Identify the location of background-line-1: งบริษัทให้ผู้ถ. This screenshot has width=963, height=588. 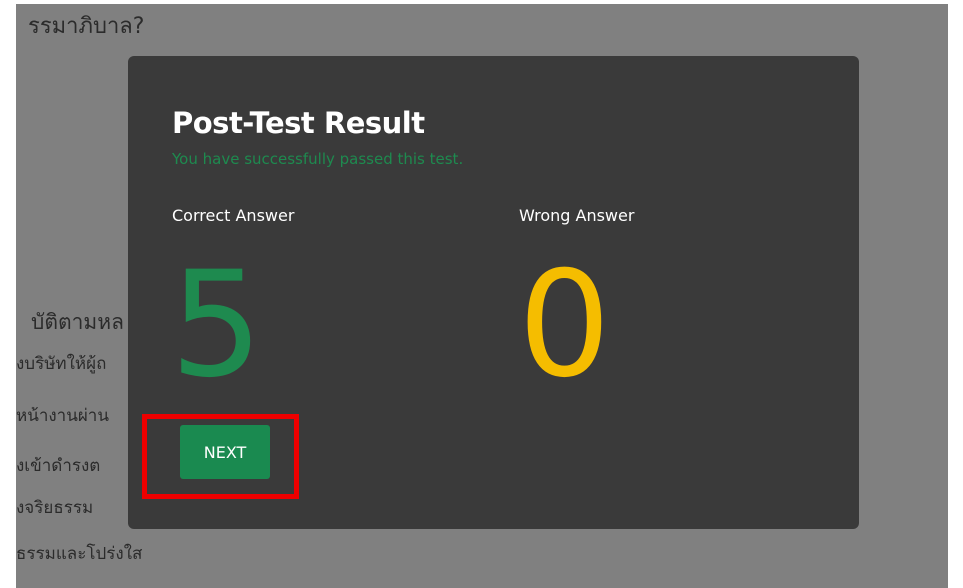
(61, 364).